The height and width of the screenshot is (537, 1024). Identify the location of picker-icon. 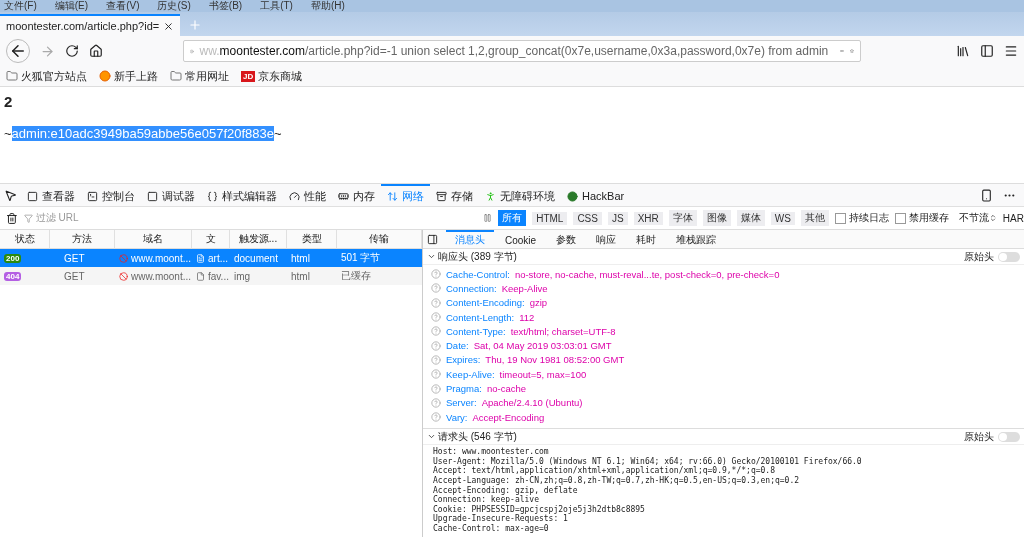
(10, 195).